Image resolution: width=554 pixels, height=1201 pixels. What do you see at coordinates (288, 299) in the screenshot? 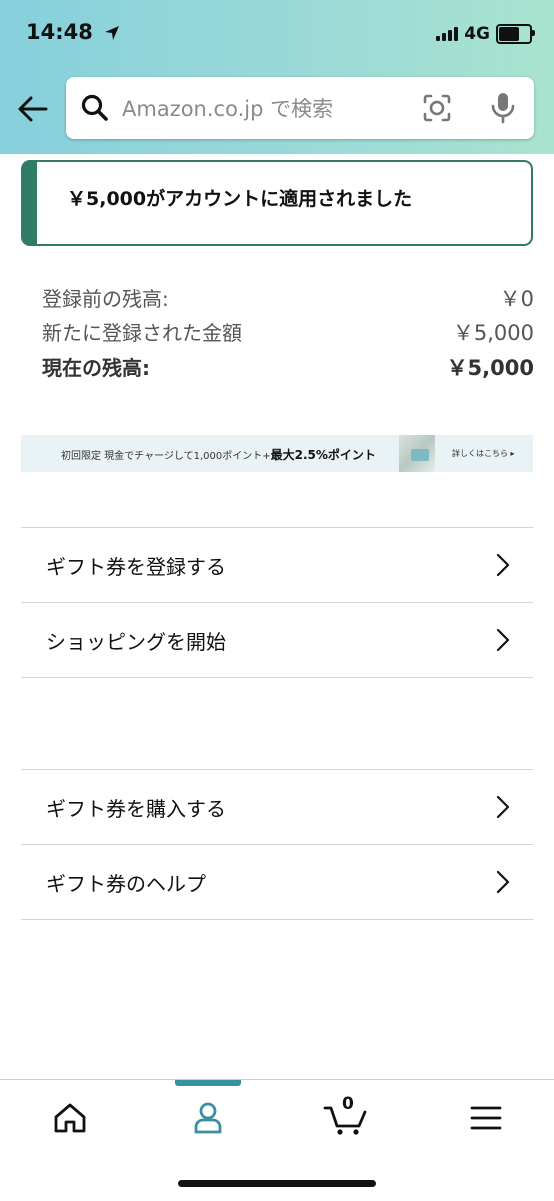
I see `balance-before-row: 登録前の残高: ￥0` at bounding box center [288, 299].